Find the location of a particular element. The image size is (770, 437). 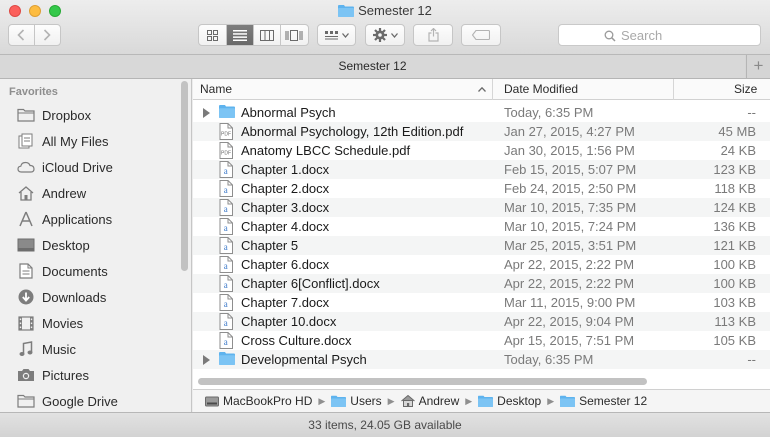

downloads-icon is located at coordinates (26, 297).